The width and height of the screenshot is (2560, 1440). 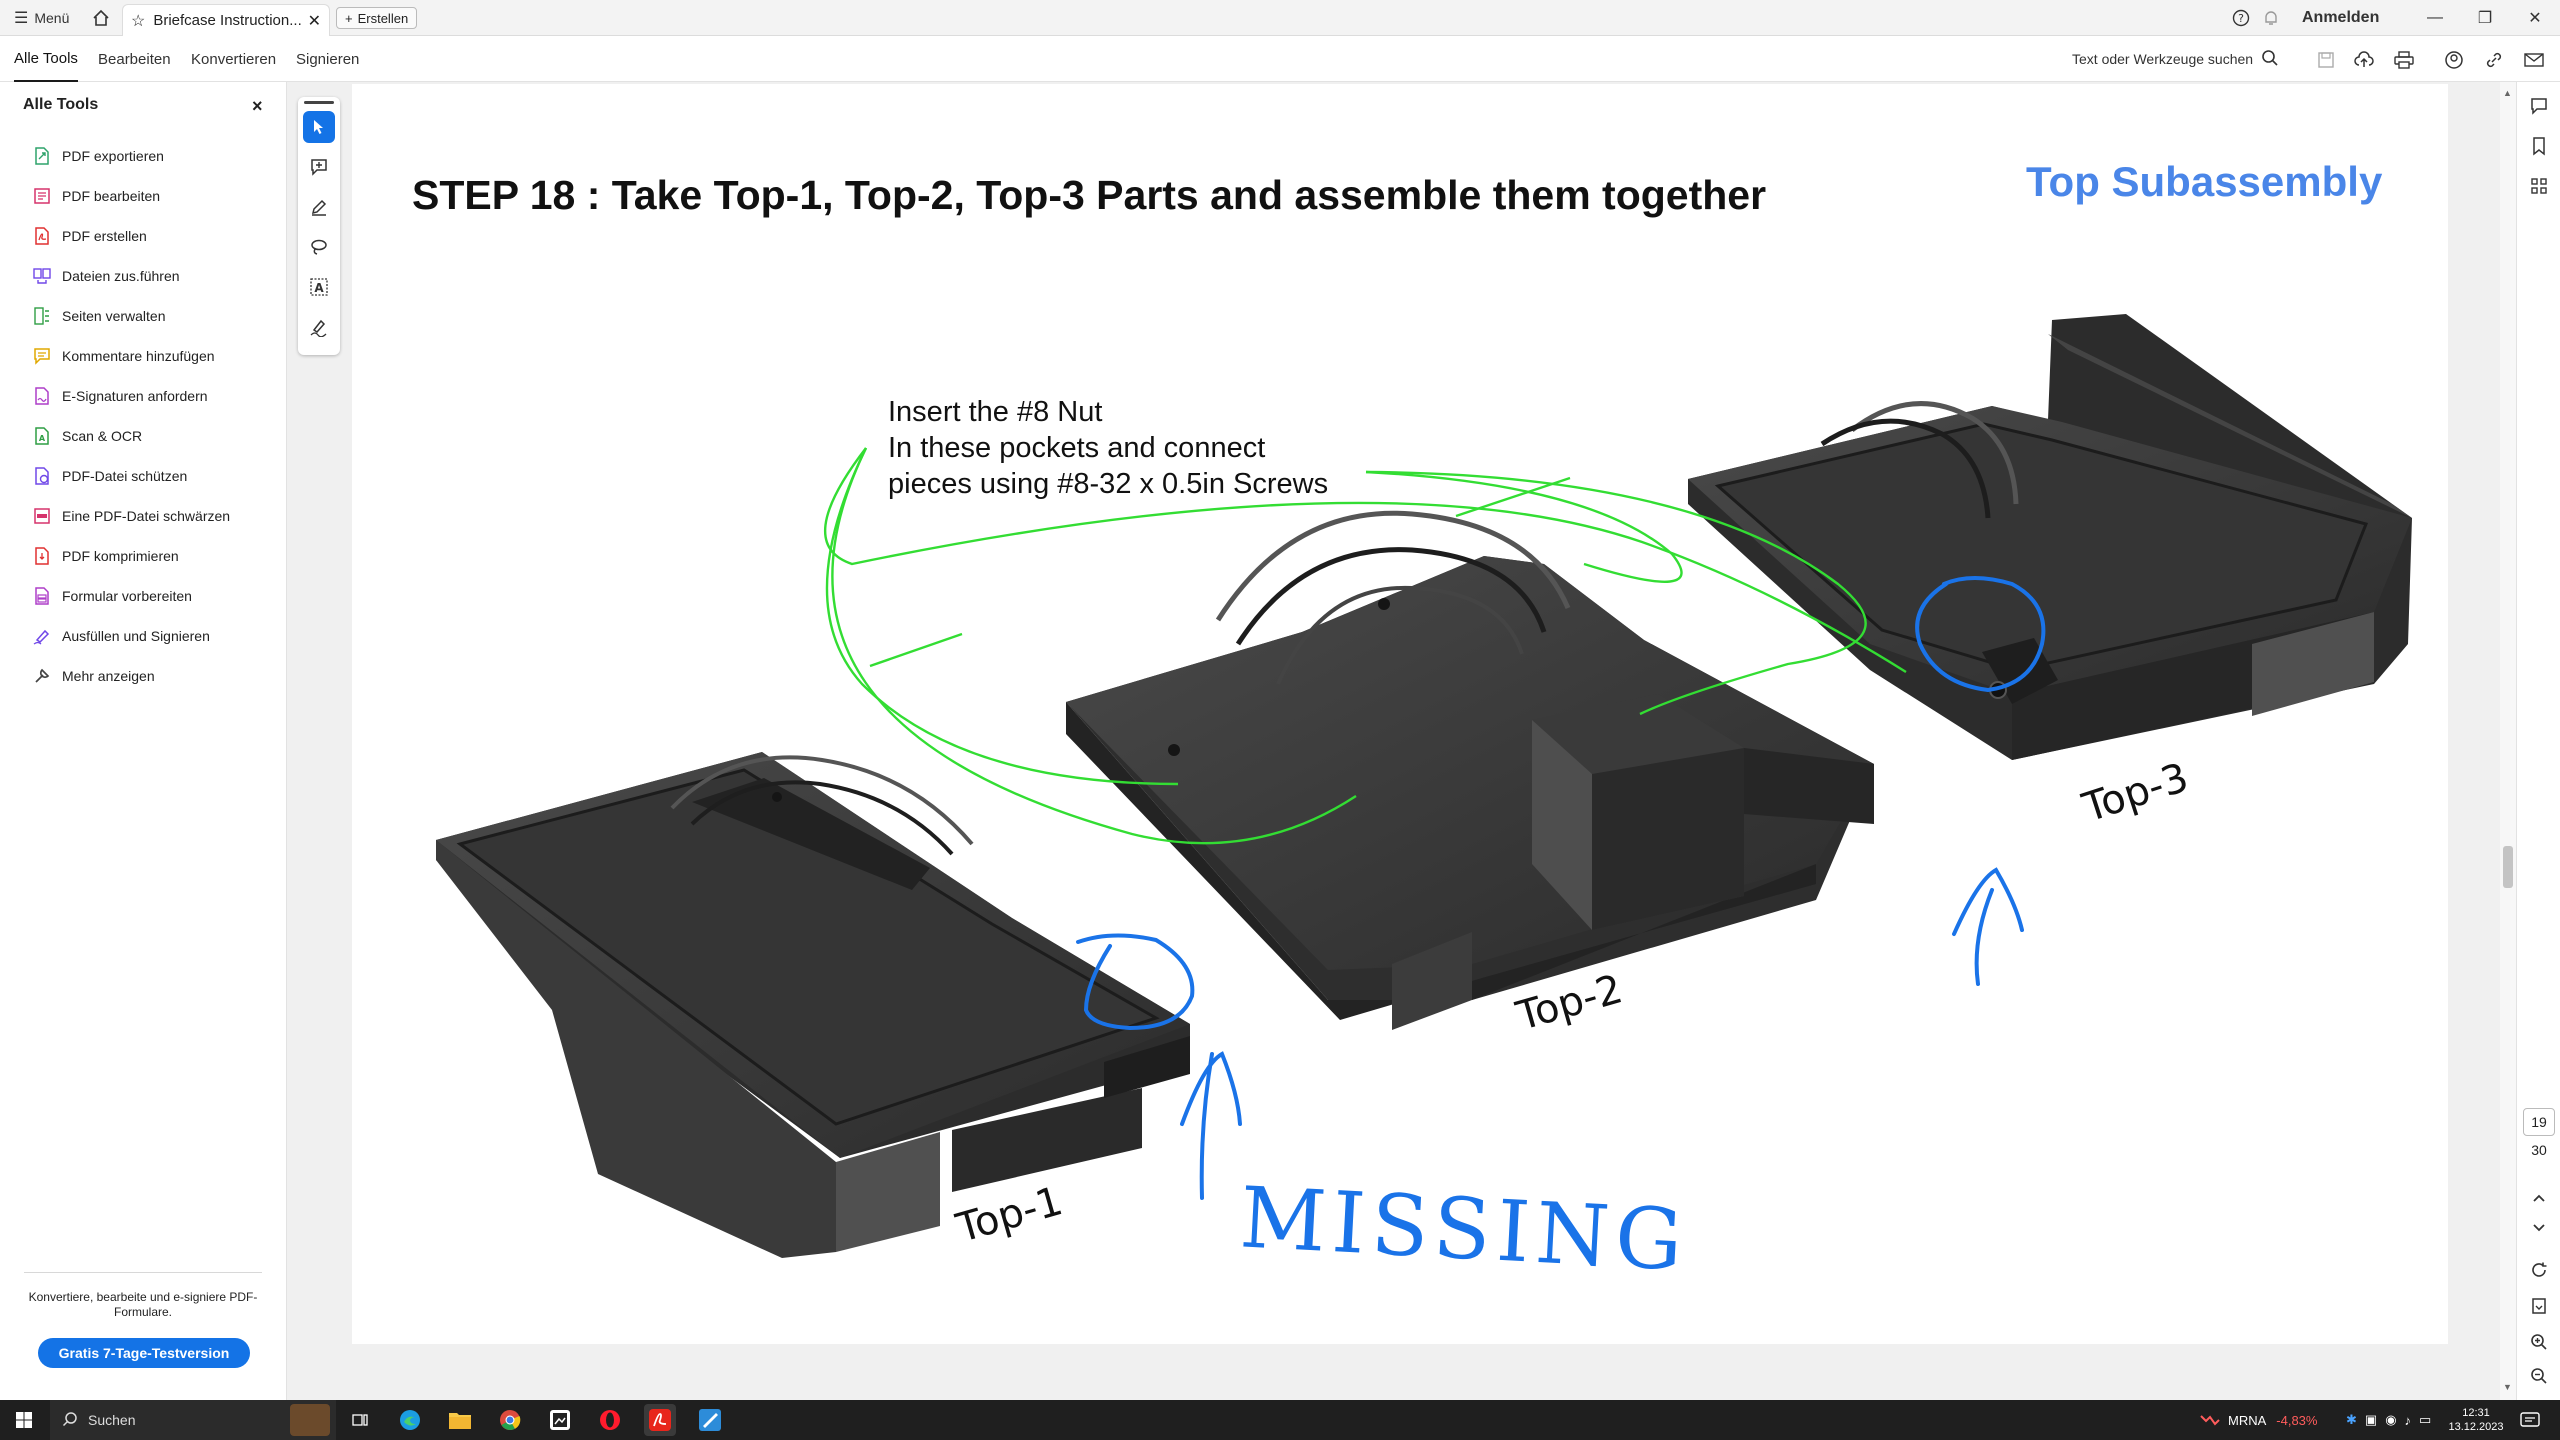 What do you see at coordinates (112, 1420) in the screenshot?
I see `search-label: Suchen` at bounding box center [112, 1420].